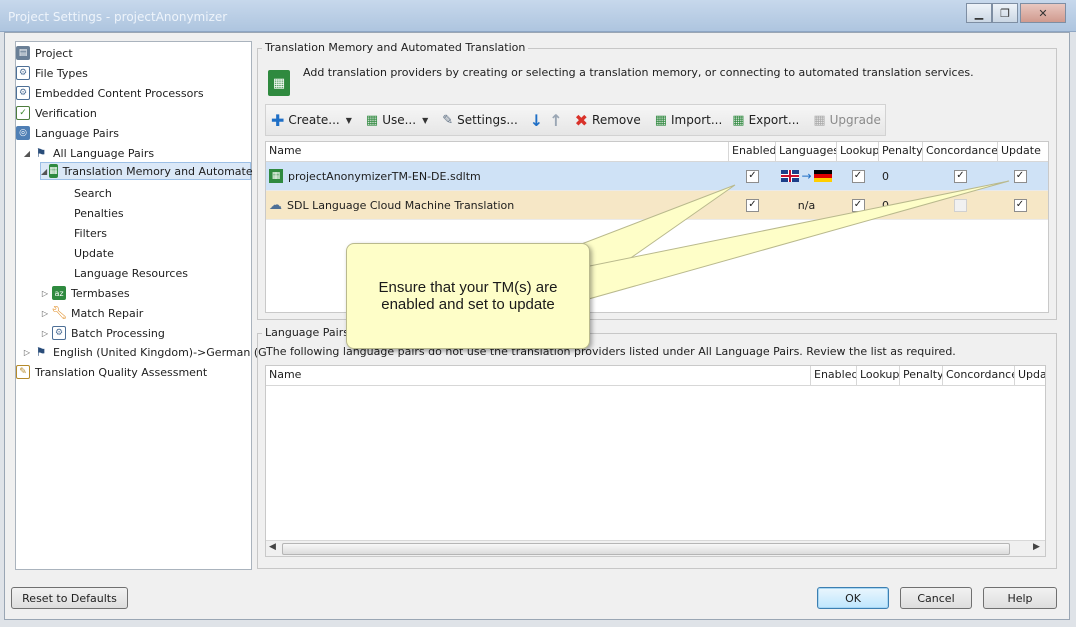  I want to click on tree-item-label: Translation Quality Assessment, so click(121, 372).